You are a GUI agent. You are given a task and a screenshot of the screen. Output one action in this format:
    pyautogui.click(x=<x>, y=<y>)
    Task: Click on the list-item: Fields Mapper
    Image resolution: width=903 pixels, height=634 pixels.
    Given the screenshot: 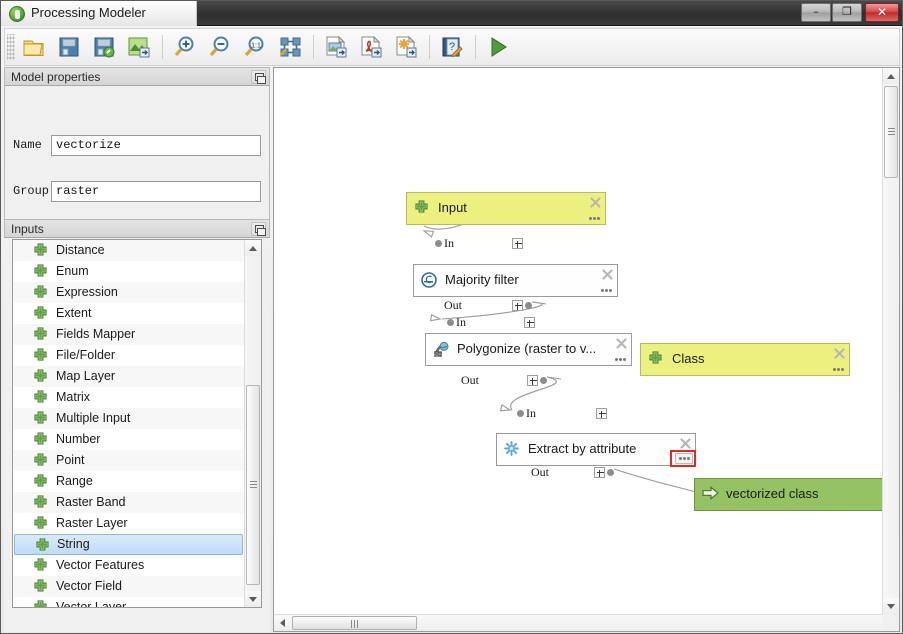 What is the action you would take?
    pyautogui.click(x=128, y=334)
    